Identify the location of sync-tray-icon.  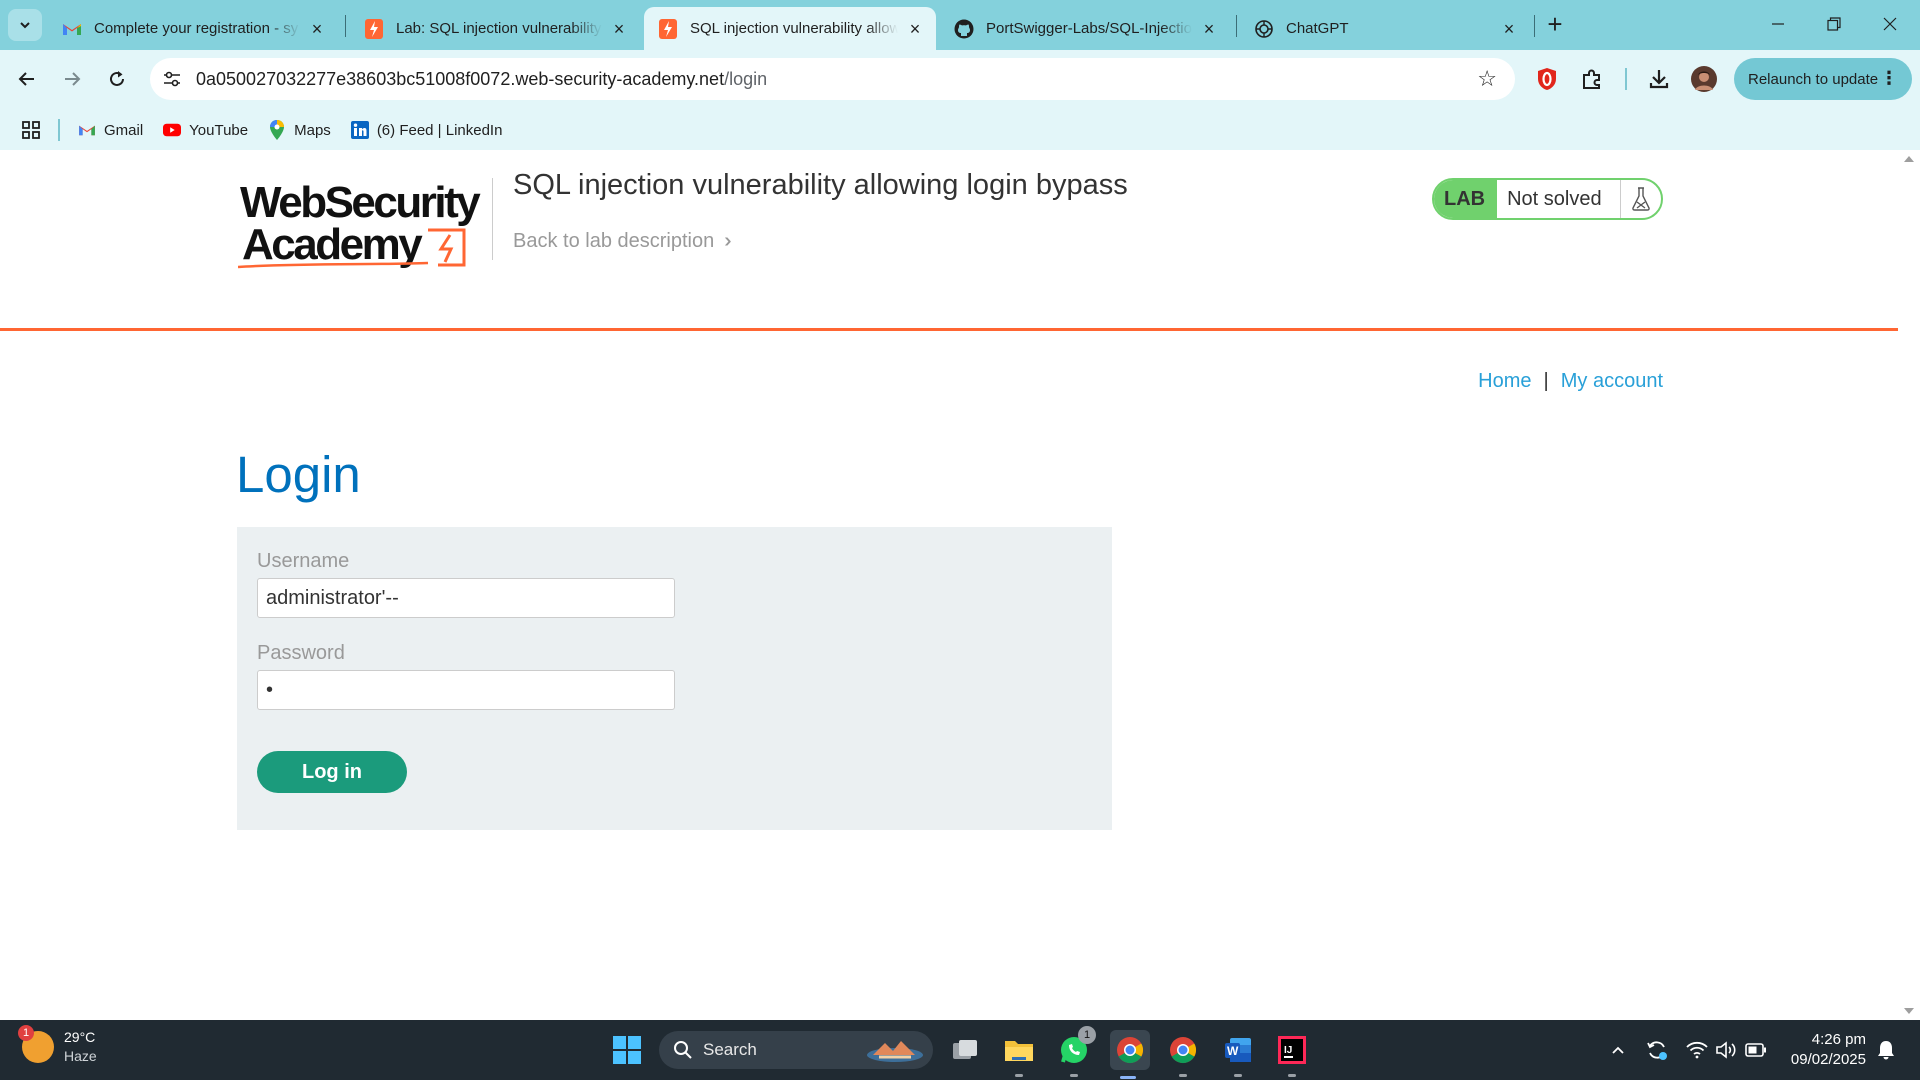
(1657, 1050).